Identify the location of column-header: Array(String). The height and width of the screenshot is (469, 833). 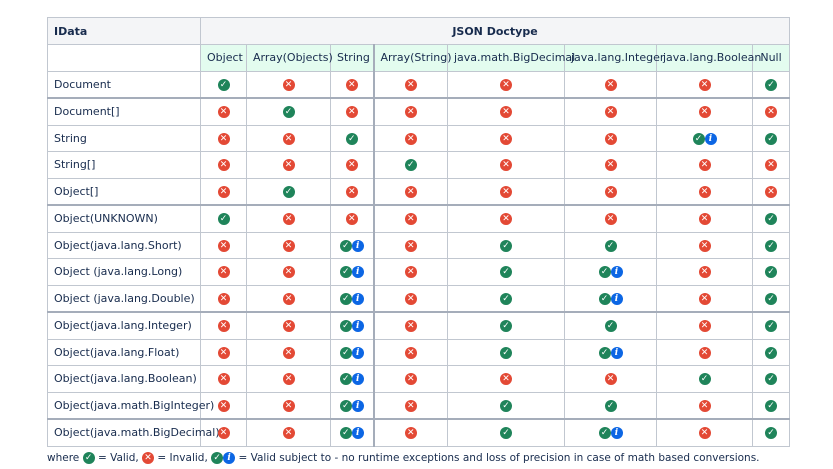
(412, 58).